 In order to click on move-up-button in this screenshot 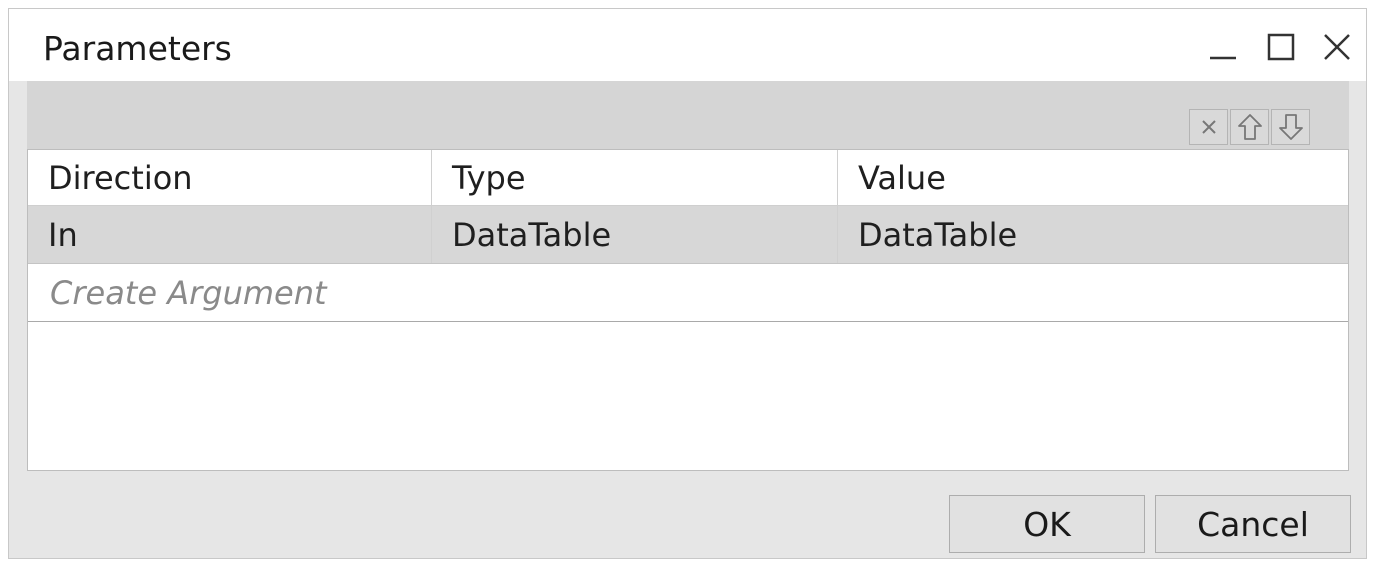, I will do `click(1249, 127)`.